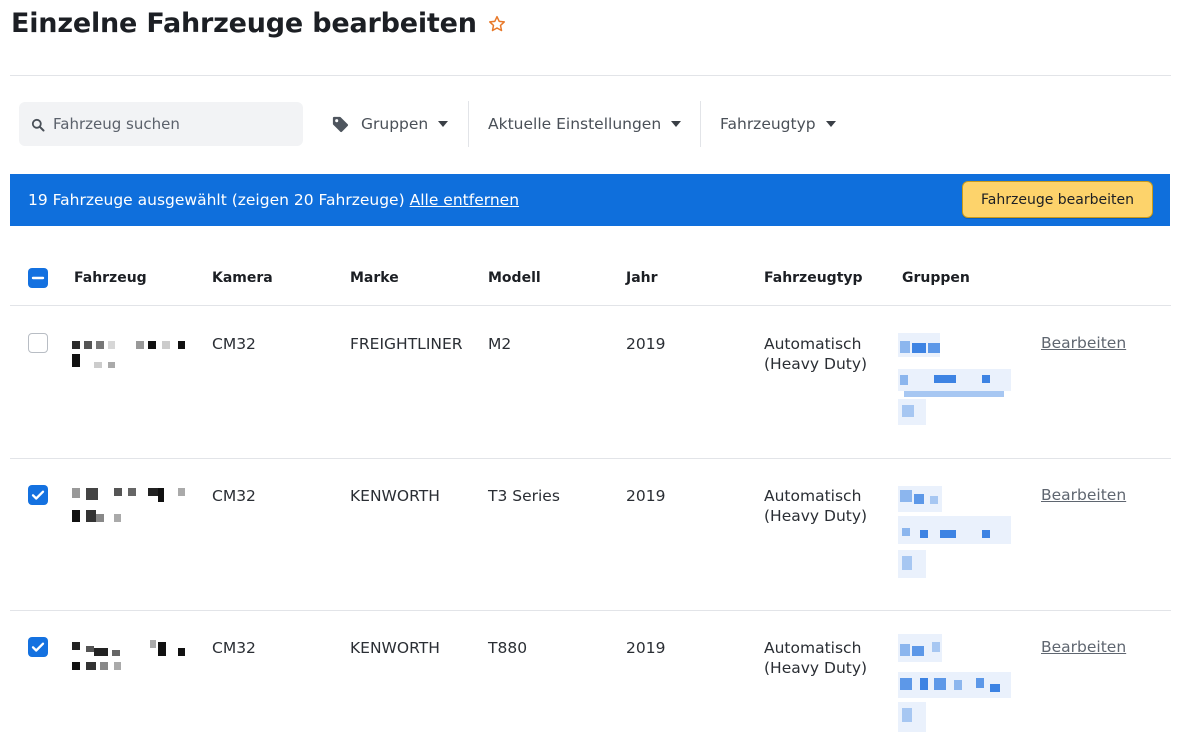 The image size is (1179, 750). I want to click on star-icon, so click(497, 24).